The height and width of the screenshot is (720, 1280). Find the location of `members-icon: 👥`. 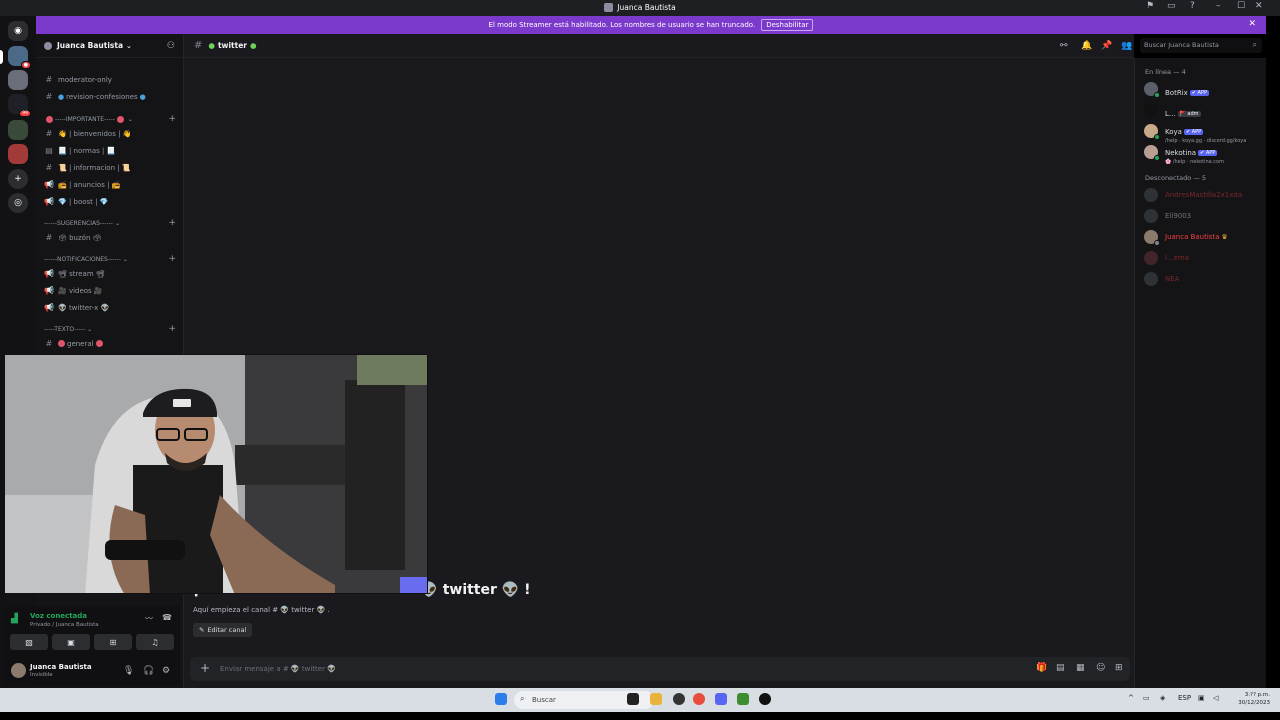

members-icon: 👥 is located at coordinates (1126, 46).